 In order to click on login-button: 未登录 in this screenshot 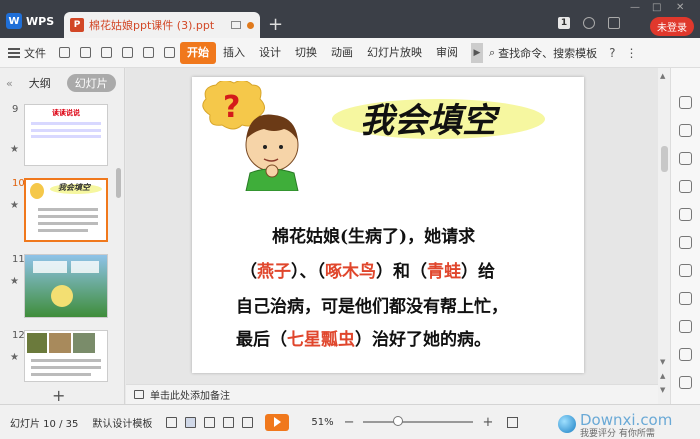, I will do `click(672, 26)`.